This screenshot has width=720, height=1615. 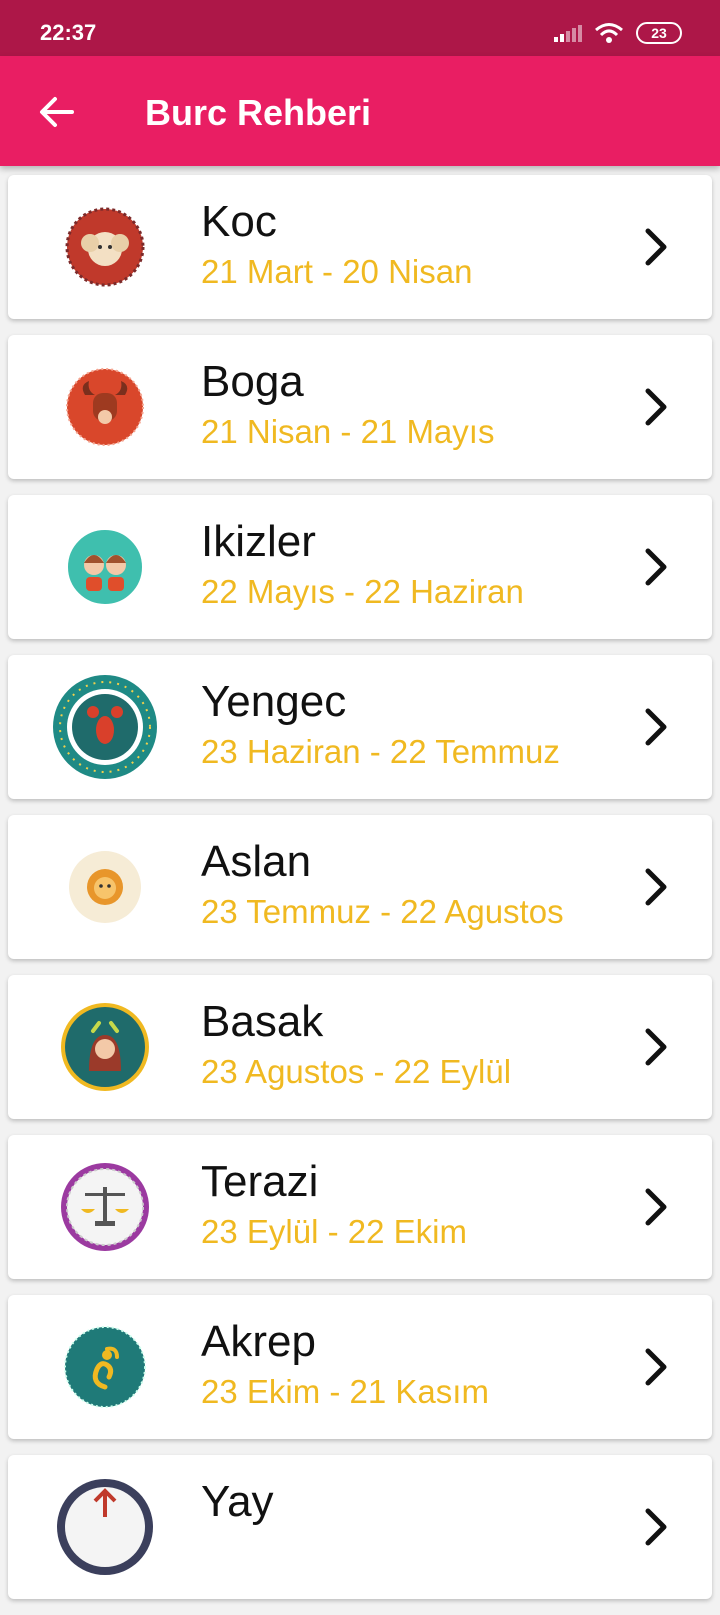 I want to click on zodiac-dates: 23 Agustos - 22 Eylül, so click(x=356, y=1071).